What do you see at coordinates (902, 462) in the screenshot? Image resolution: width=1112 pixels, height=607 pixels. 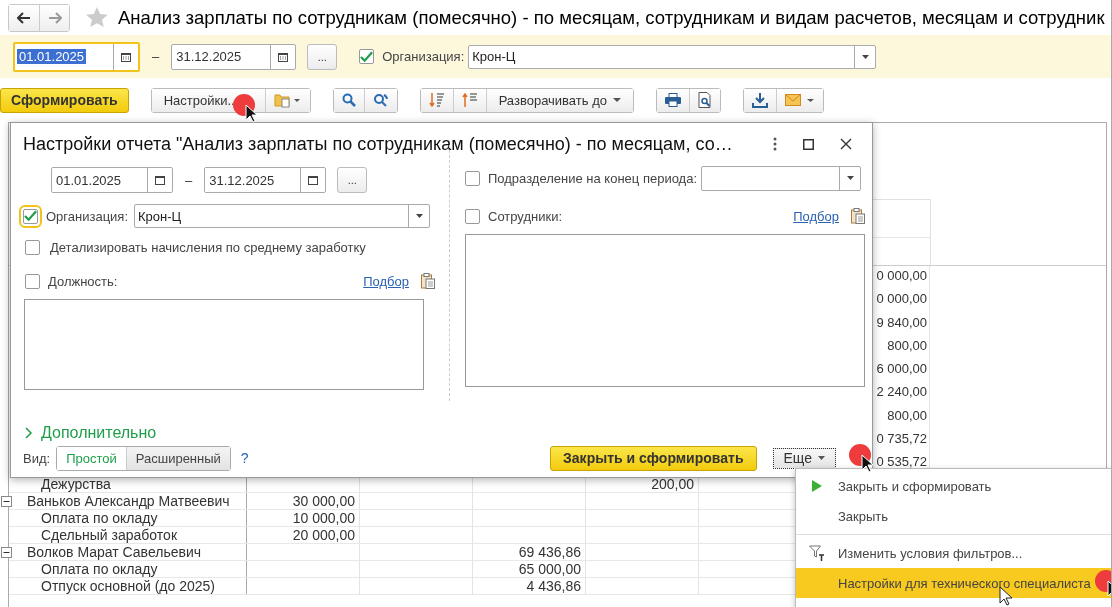 I see `table-cell-text: 0 535,72` at bounding box center [902, 462].